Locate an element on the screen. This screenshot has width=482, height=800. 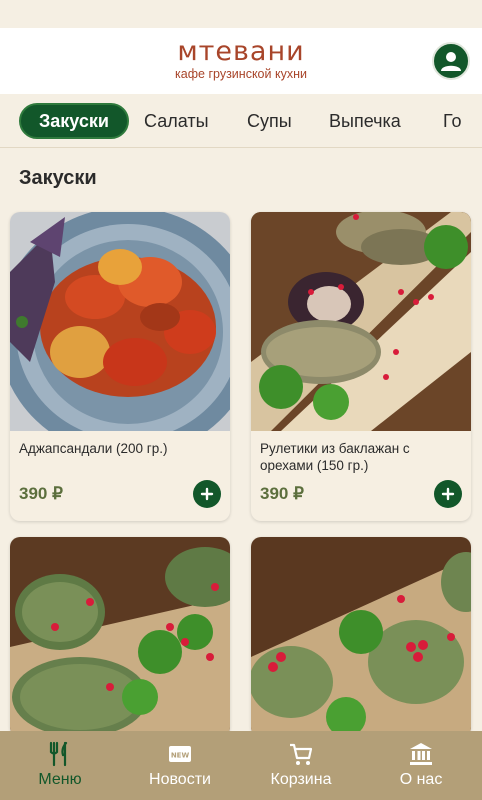
section-title: Закуски is located at coordinates (58, 178).